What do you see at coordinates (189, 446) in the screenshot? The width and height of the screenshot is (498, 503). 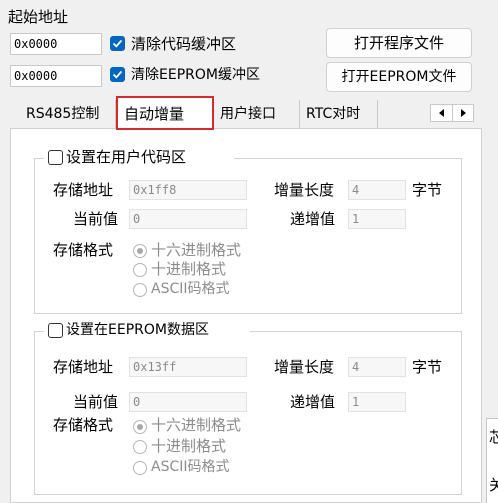 I see `eeprom-format-dec-label: 十进制格式` at bounding box center [189, 446].